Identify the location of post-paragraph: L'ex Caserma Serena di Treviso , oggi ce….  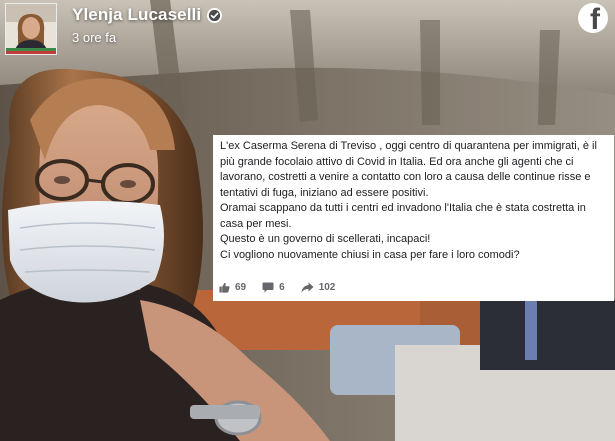
(408, 169).